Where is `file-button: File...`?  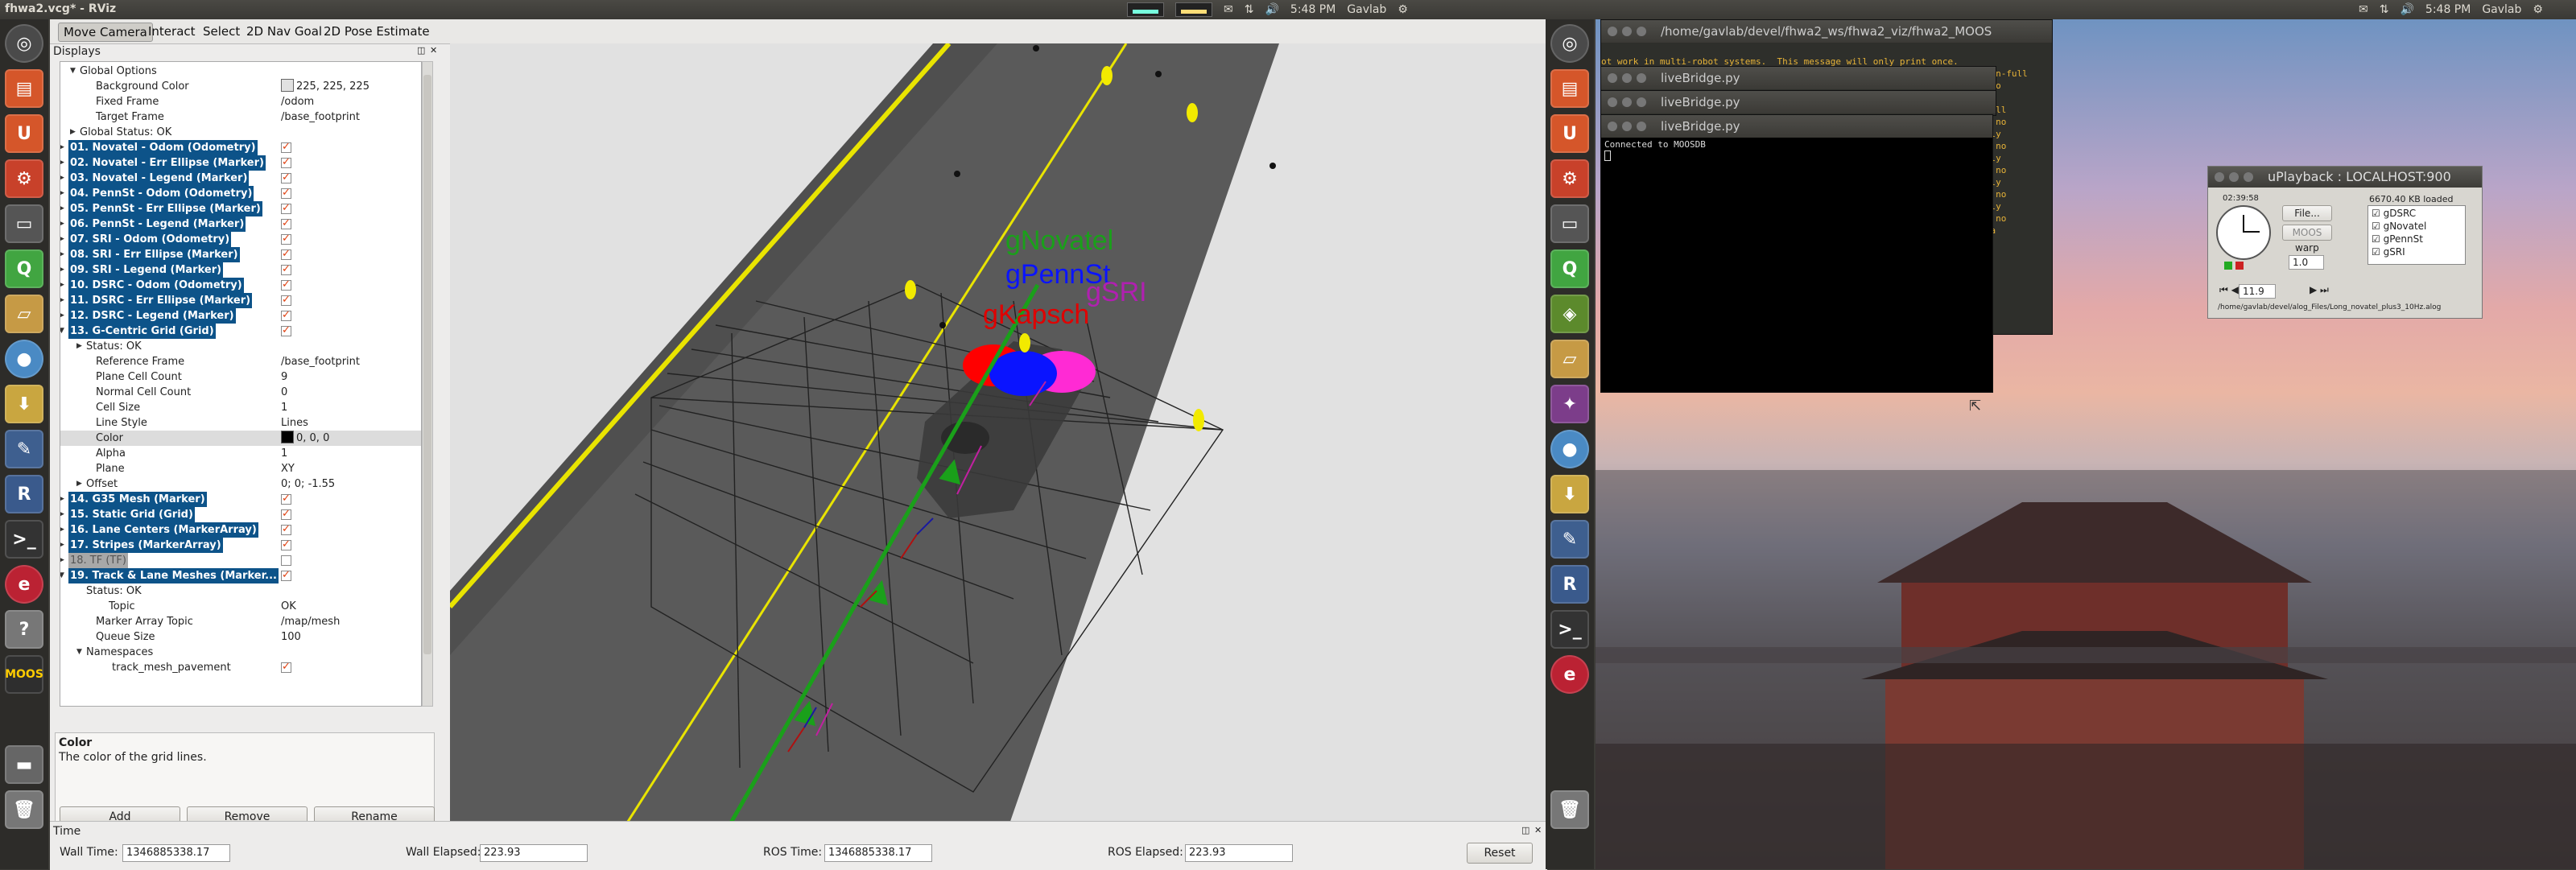 file-button: File... is located at coordinates (2307, 213).